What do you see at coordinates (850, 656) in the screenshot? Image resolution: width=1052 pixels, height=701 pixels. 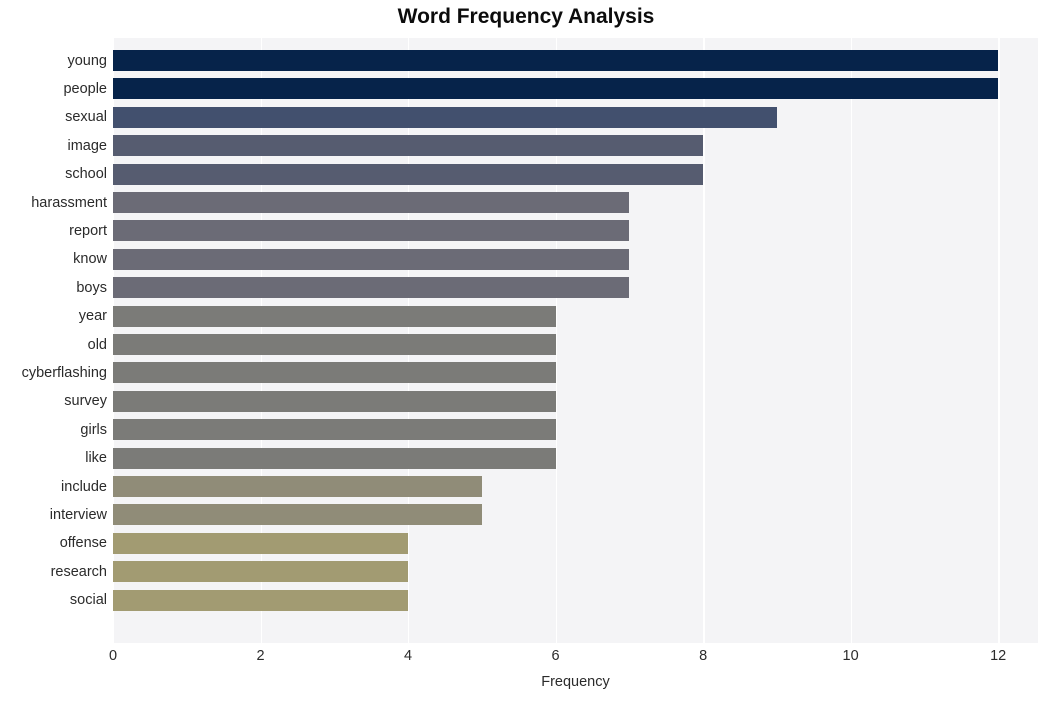 I see `x-tick-label-10: 10` at bounding box center [850, 656].